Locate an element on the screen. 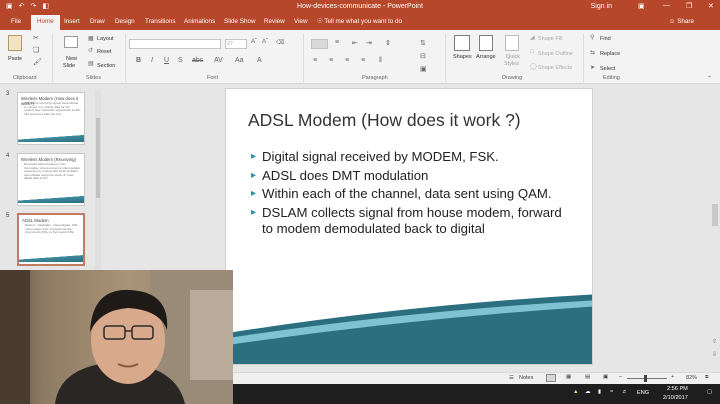 Image resolution: width=720 pixels, height=404 pixels. shadow-icon: S is located at coordinates (180, 60).